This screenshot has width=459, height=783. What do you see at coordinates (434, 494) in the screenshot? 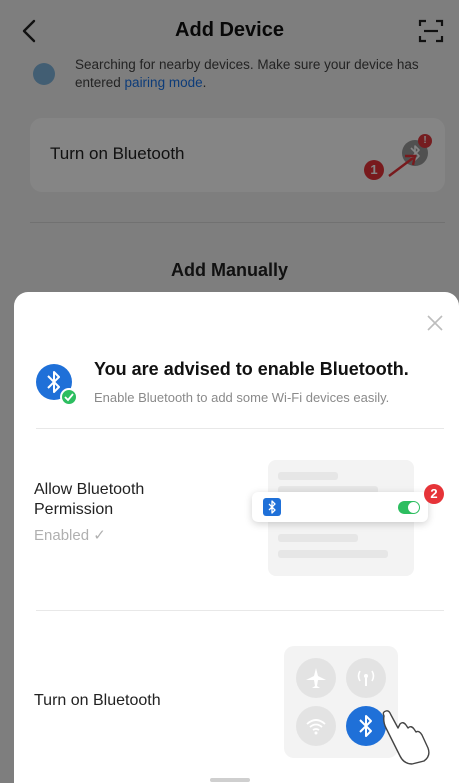
I see `step-marker-2: 2` at bounding box center [434, 494].